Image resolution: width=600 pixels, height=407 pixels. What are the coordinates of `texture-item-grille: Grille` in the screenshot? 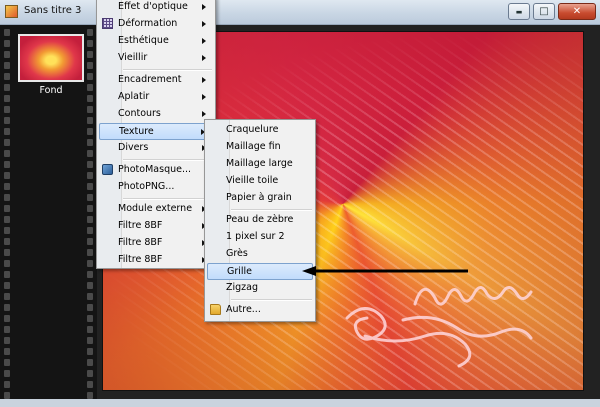 It's located at (260, 271).